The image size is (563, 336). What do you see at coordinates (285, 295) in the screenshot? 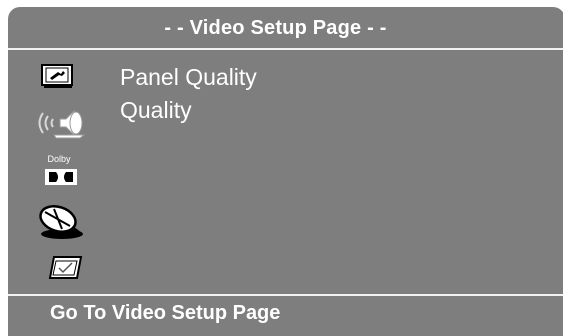
I see `footer-divider` at bounding box center [285, 295].